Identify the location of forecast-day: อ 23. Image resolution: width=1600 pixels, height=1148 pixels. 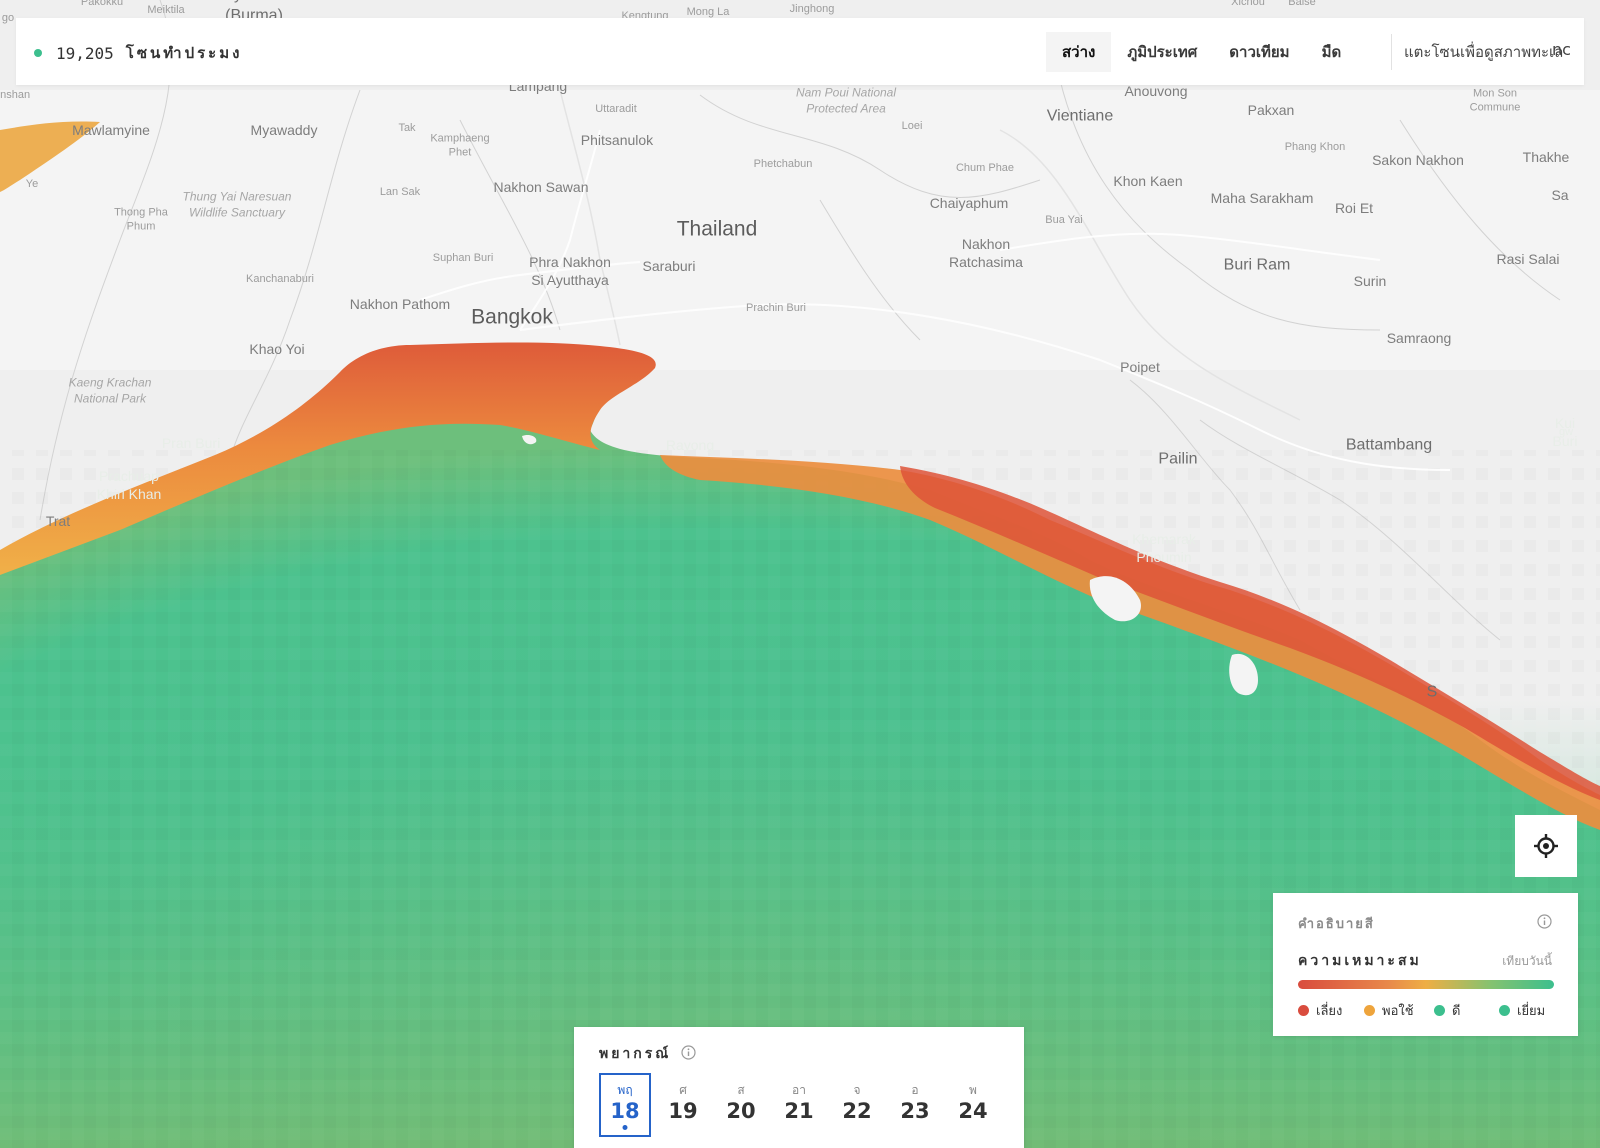
(915, 1105).